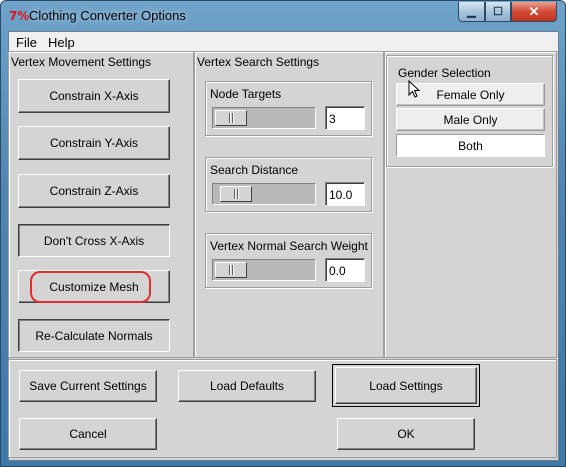  Describe the element at coordinates (414, 89) in the screenshot. I see `mouse-pointer-icon` at that location.